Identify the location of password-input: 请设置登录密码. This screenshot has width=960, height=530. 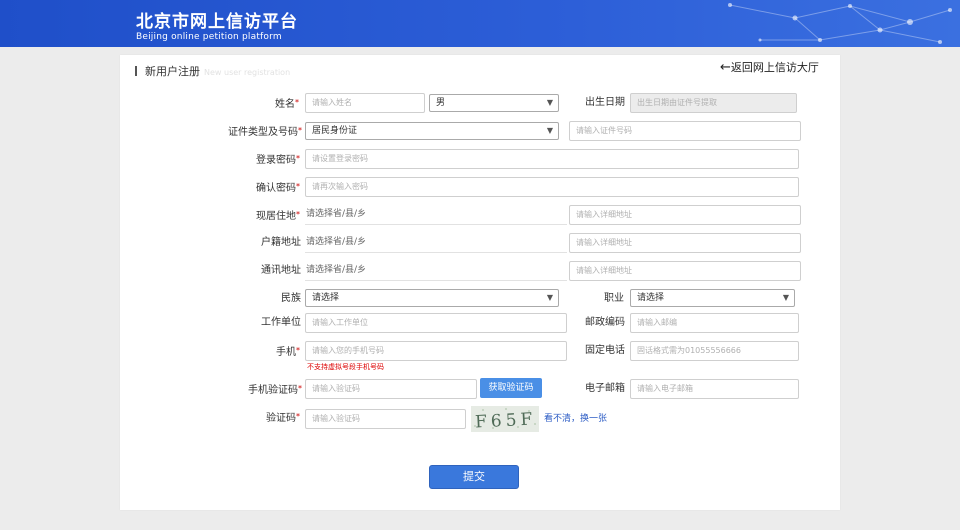
(552, 159).